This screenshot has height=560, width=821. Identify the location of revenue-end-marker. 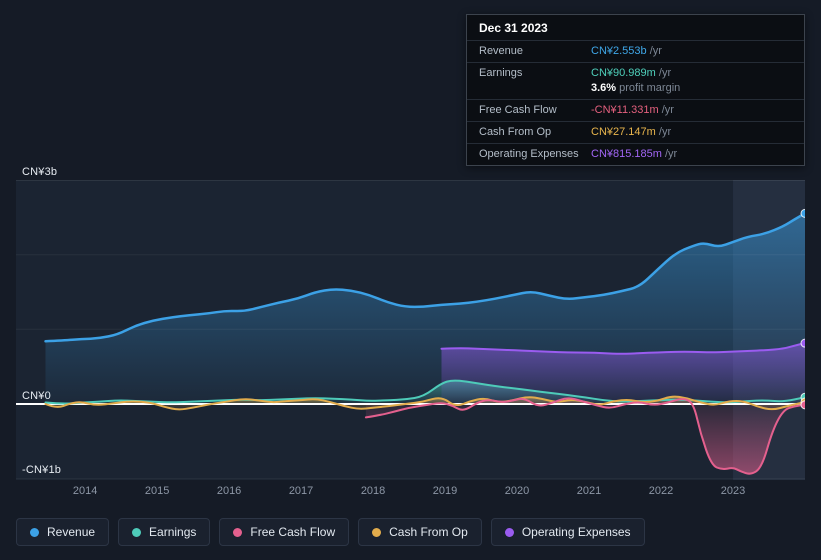
(802, 213).